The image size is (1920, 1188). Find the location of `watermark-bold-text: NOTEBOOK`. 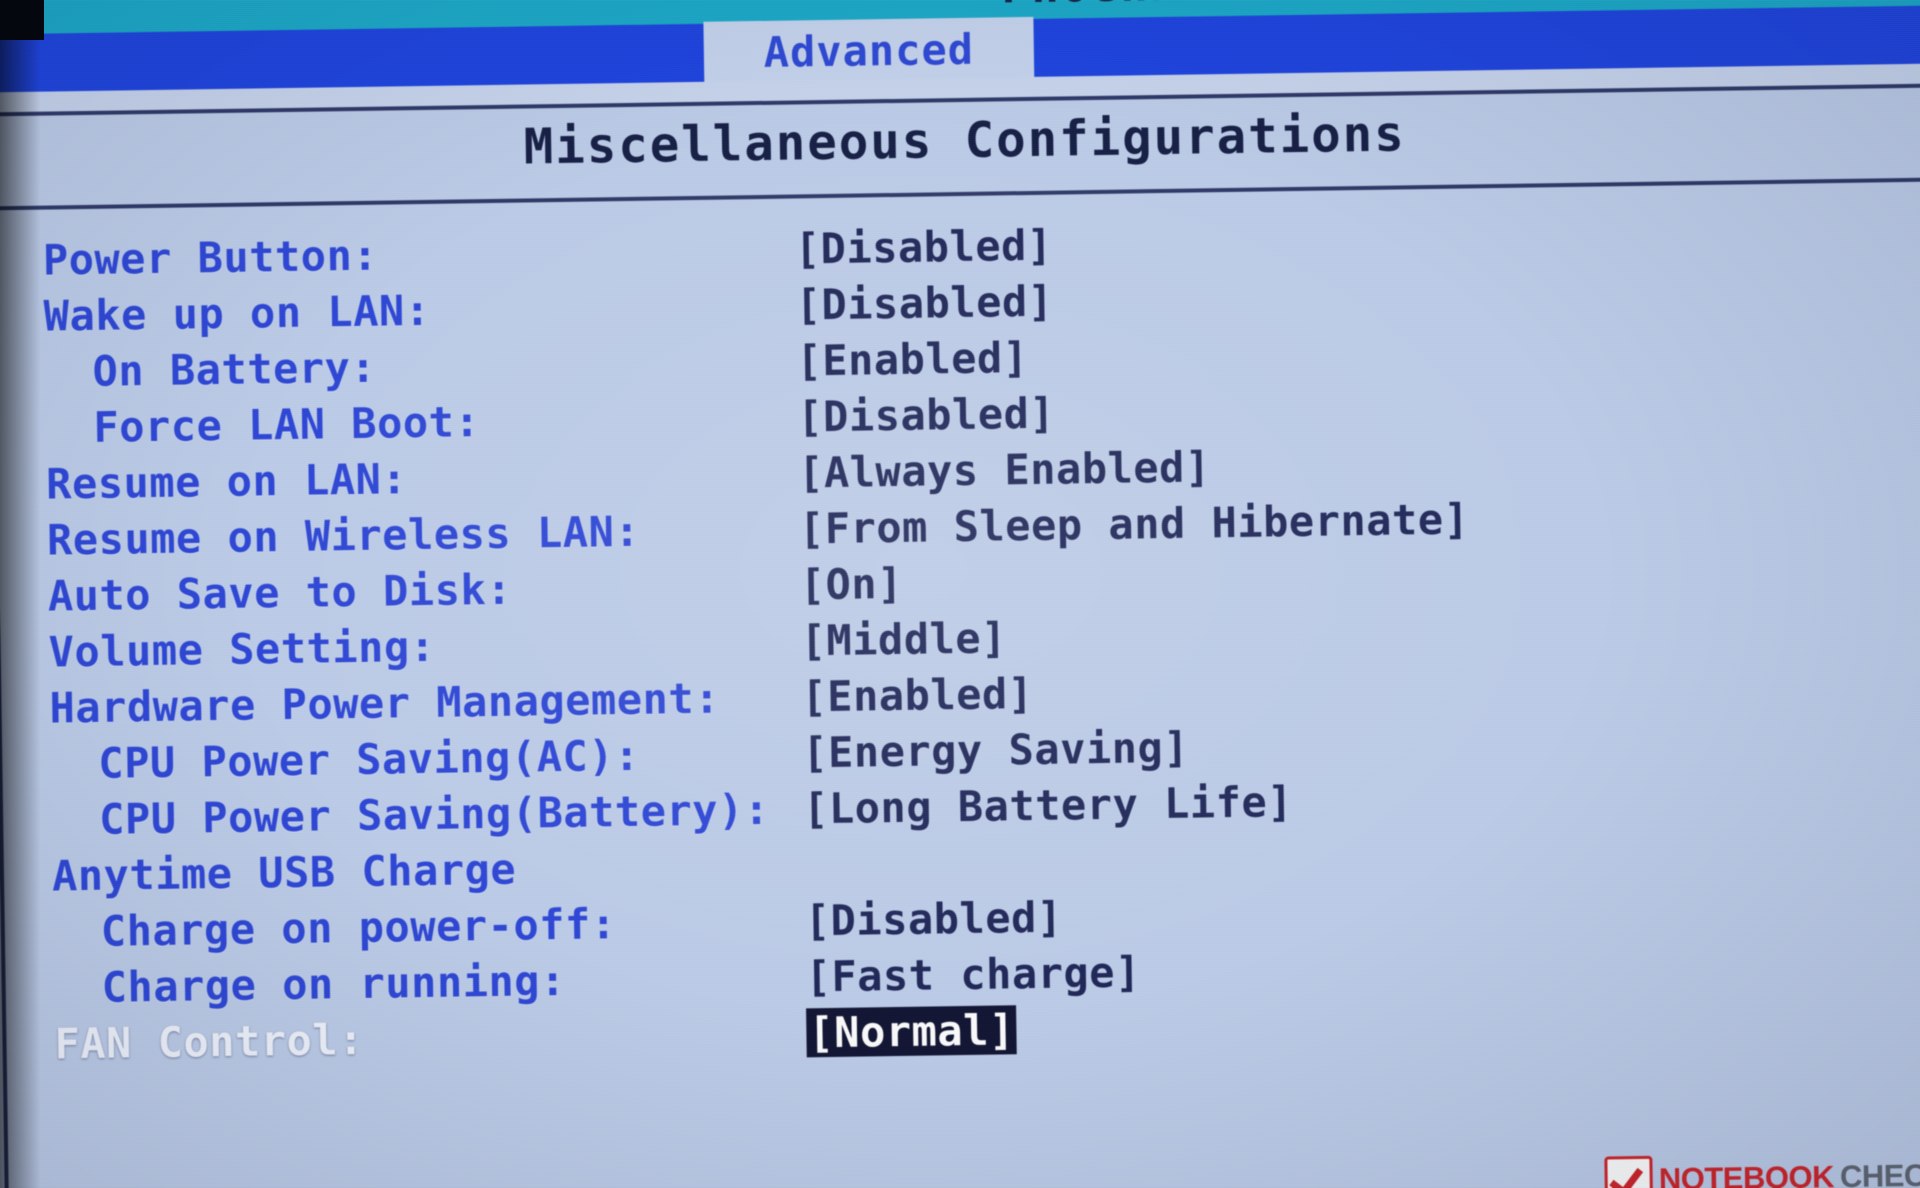

watermark-bold-text: NOTEBOOK is located at coordinates (1746, 1173).